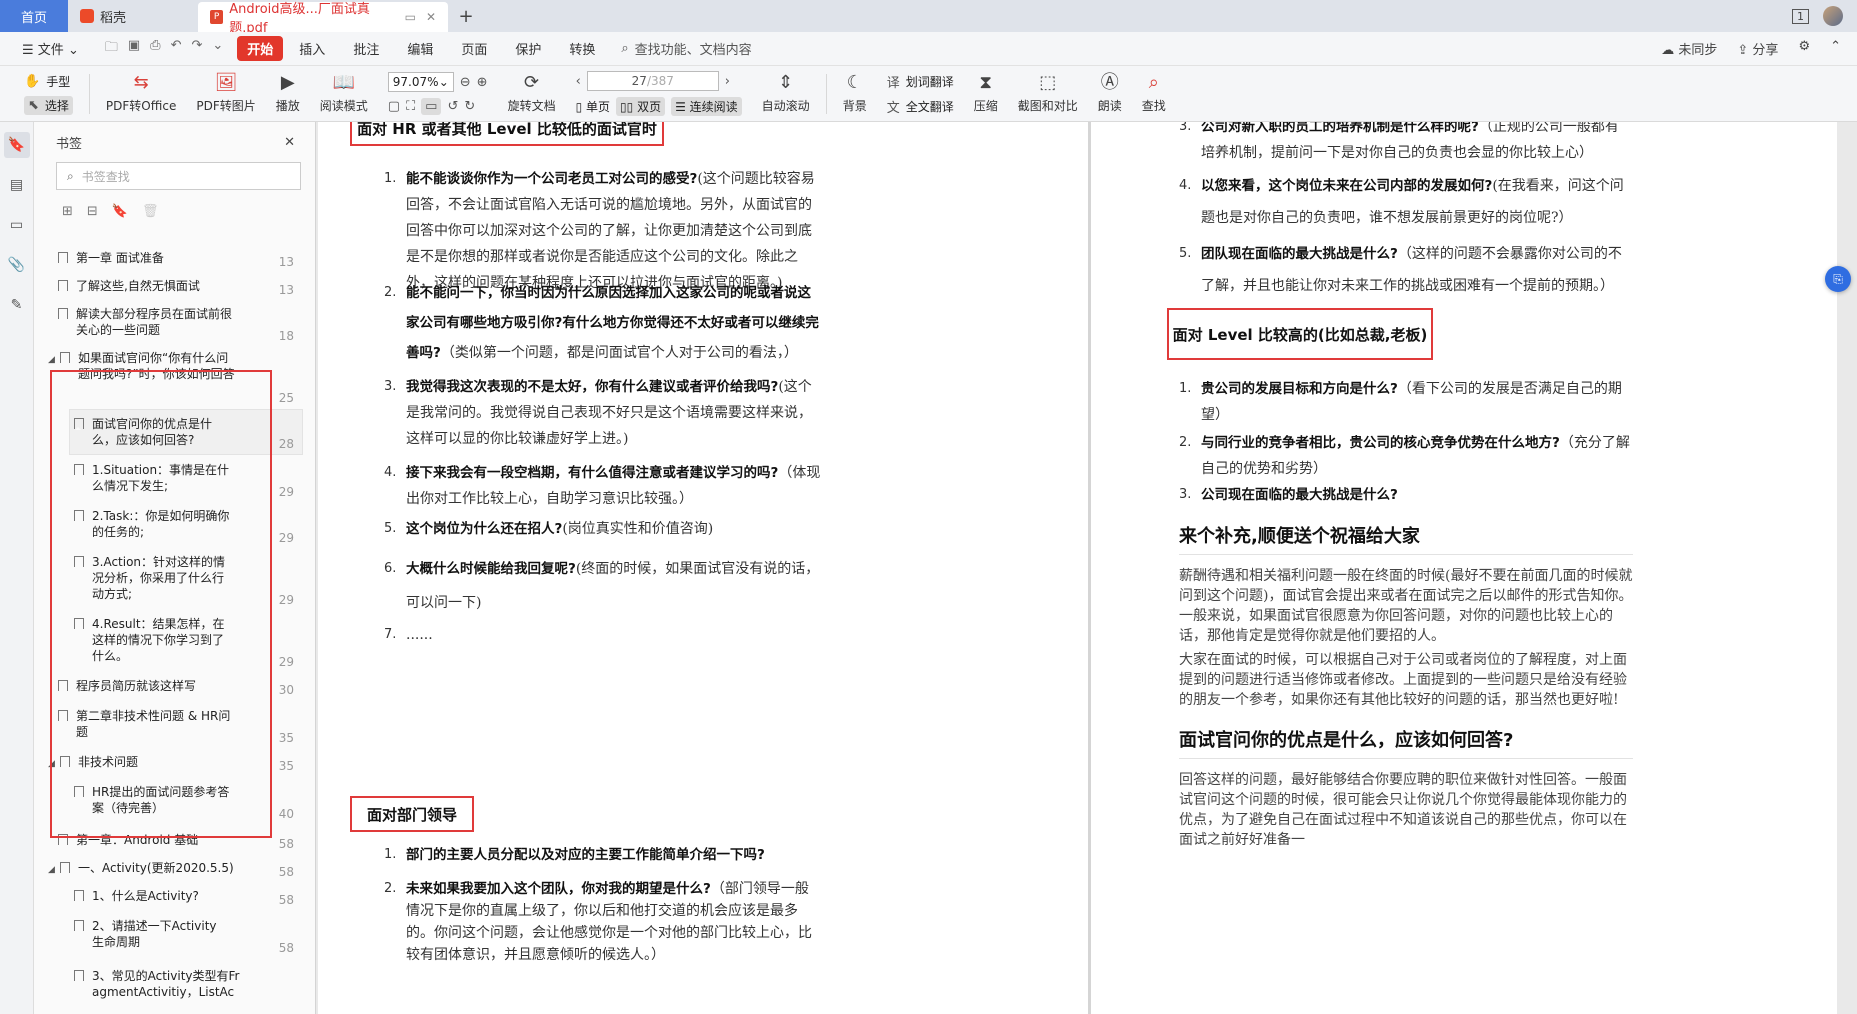 The height and width of the screenshot is (1014, 1857). Describe the element at coordinates (713, 107) in the screenshot. I see `continuous-read-label: 连续阅读` at that location.